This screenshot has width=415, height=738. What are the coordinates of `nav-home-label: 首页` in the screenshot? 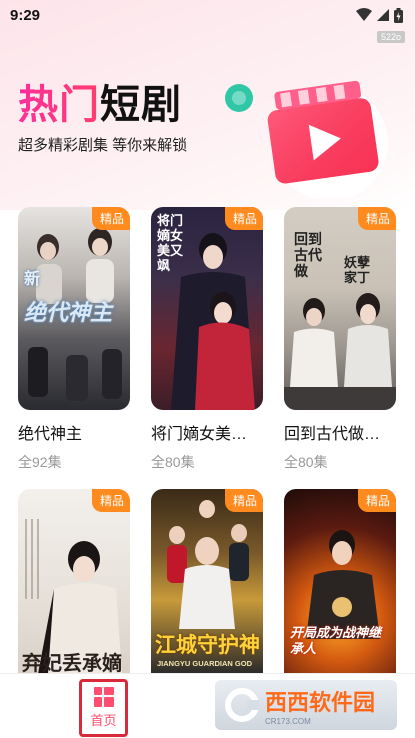 It's located at (103, 720).